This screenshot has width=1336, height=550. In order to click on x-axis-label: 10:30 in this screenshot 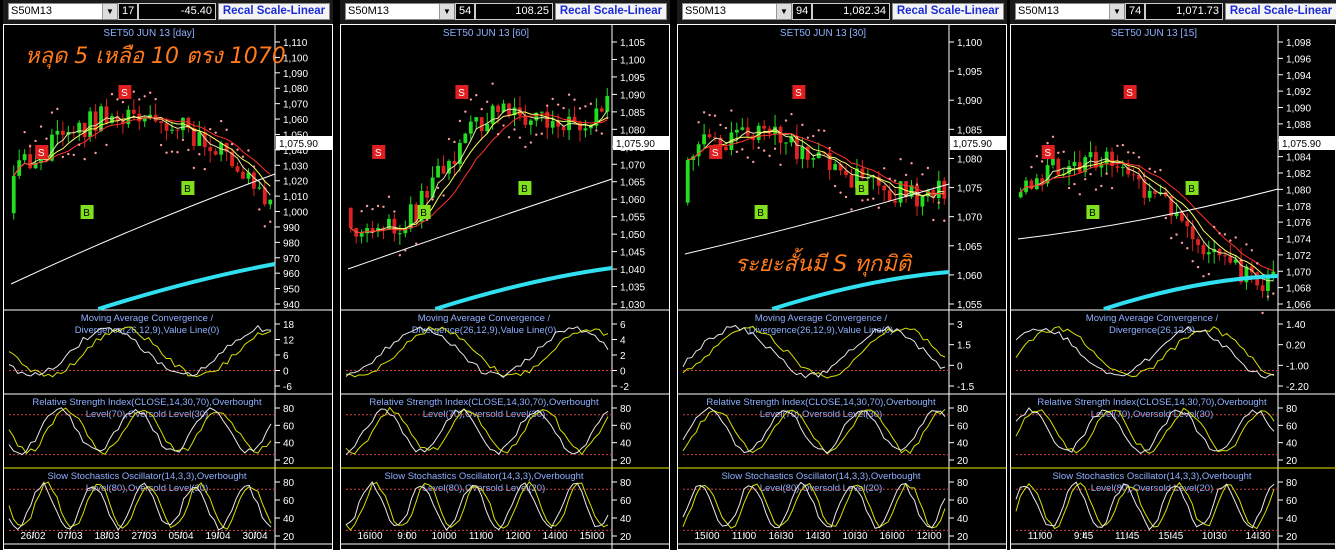, I will do `click(854, 536)`.